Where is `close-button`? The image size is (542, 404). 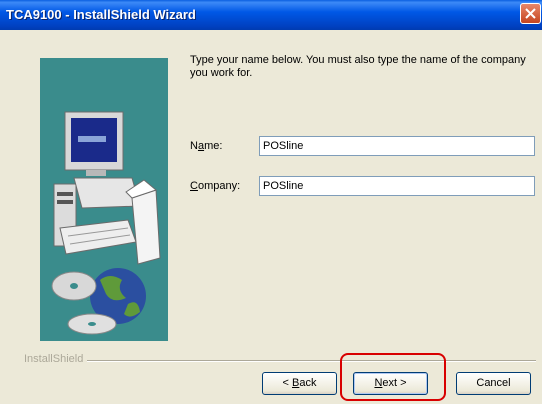 close-button is located at coordinates (530, 13).